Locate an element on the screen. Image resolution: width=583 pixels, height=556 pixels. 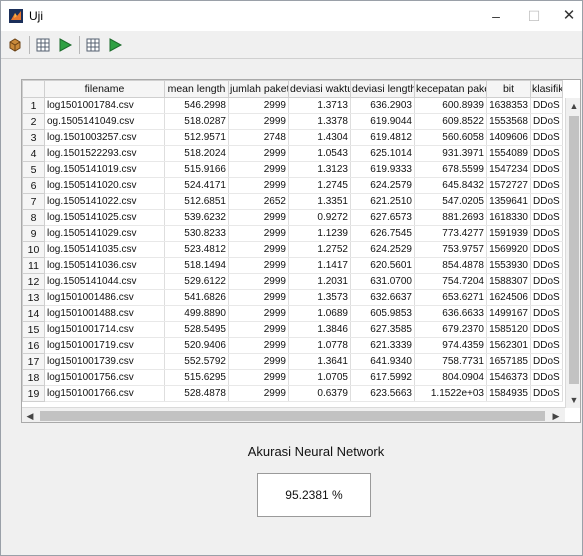
row-number-cell: 8 is located at coordinates (33, 217).